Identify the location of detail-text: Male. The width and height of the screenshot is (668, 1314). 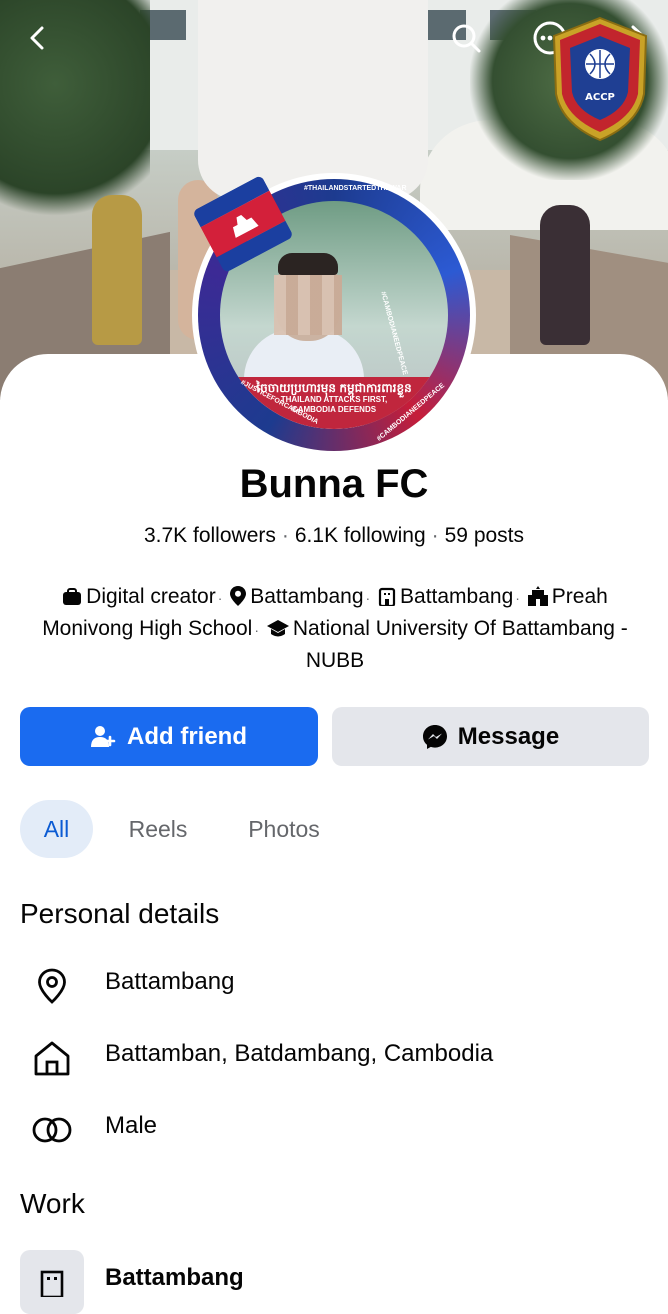
(131, 1125).